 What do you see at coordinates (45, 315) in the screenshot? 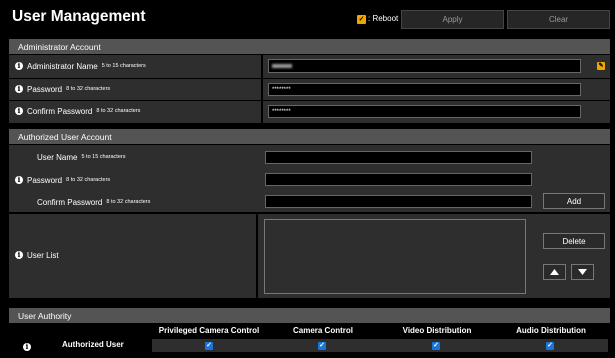
I see `authority-section-title: User Authority` at bounding box center [45, 315].